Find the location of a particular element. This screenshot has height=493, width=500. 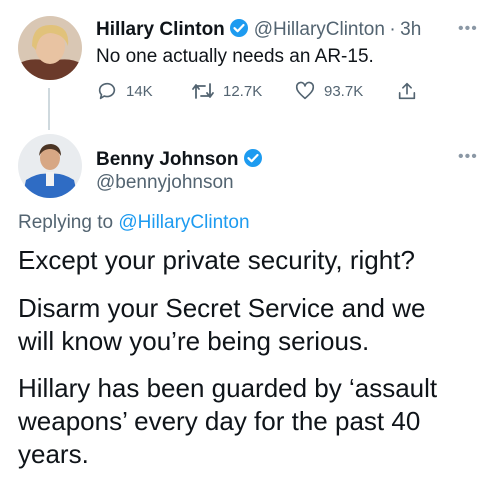

replying-to-label: Replying to is located at coordinates (66, 222).